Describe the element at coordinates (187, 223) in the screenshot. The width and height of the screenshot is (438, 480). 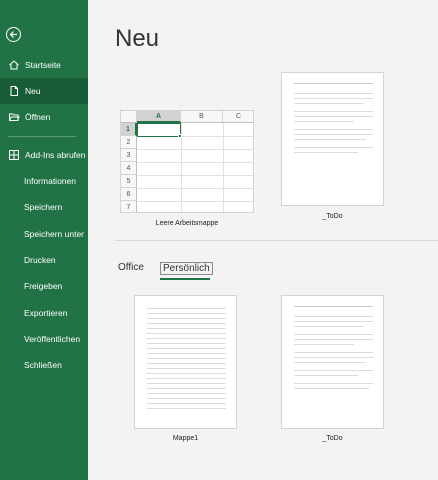
I see `tile-caption: Leere Arbeitsmappe` at that location.